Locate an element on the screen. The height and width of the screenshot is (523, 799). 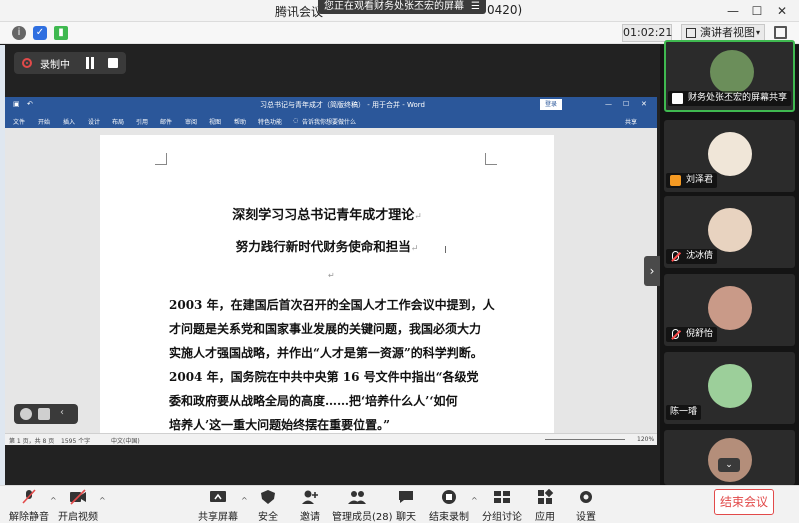
breakout-button: 分组讨论 is located at coordinates (502, 504).